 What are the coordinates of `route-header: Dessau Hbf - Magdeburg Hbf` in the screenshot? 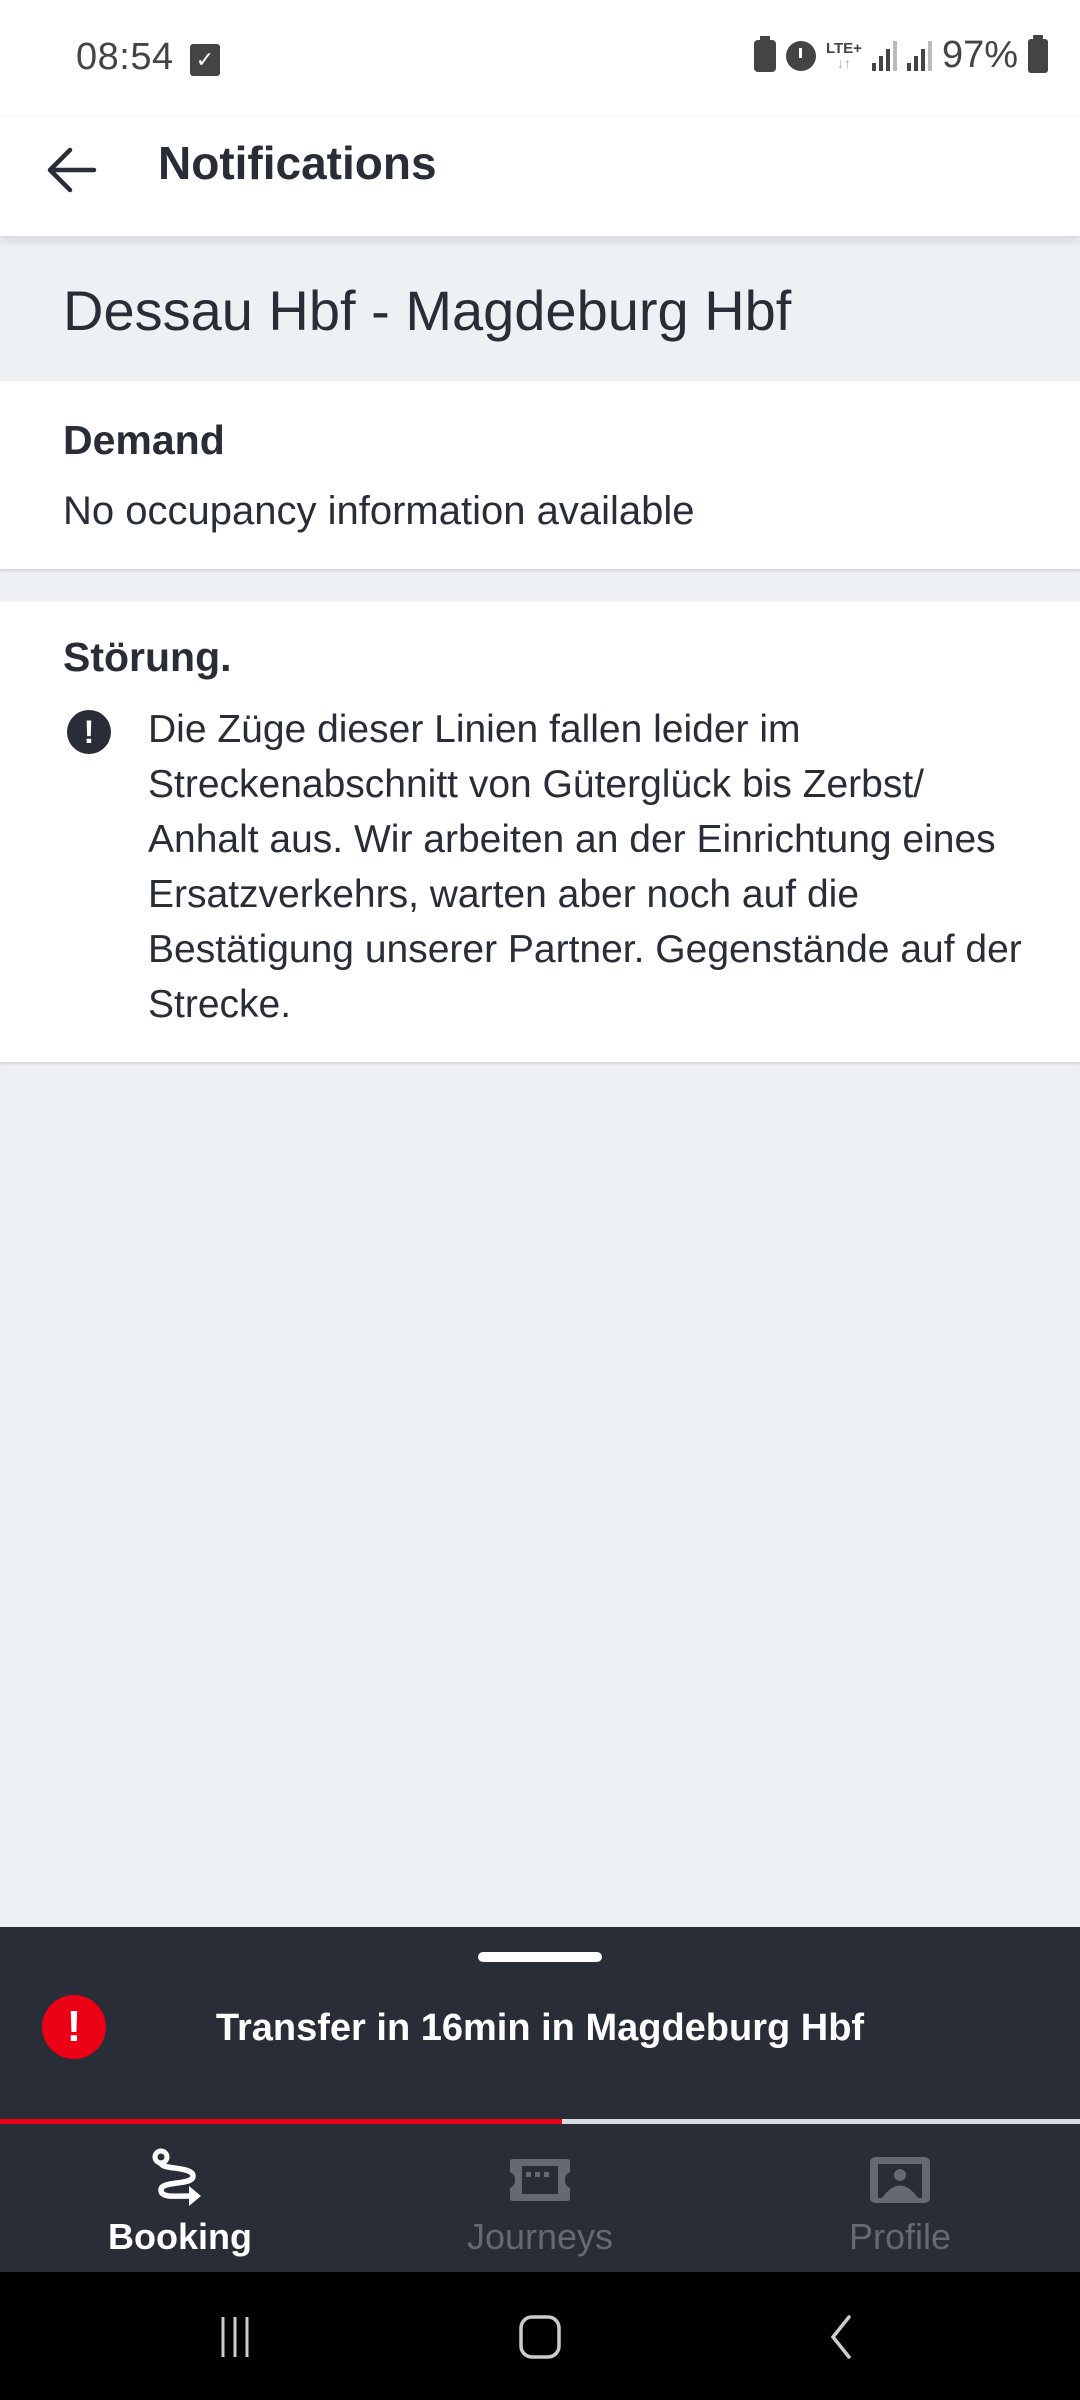 It's located at (540, 308).